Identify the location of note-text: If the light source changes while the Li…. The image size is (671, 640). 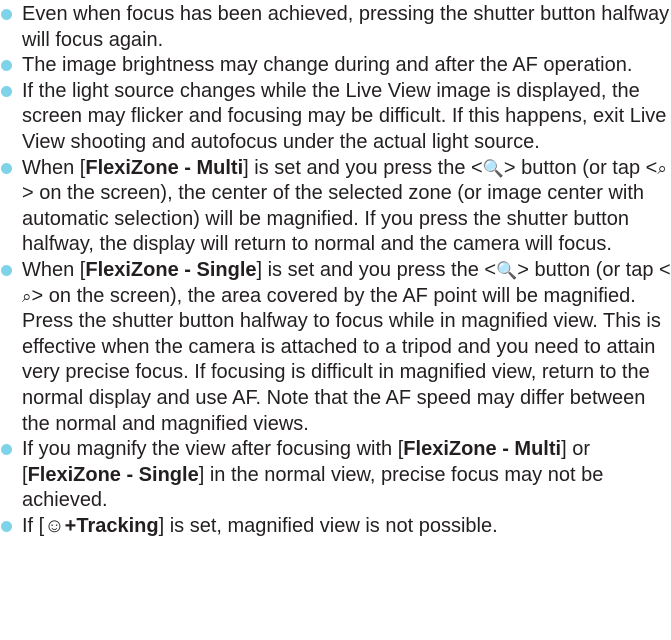
(344, 116).